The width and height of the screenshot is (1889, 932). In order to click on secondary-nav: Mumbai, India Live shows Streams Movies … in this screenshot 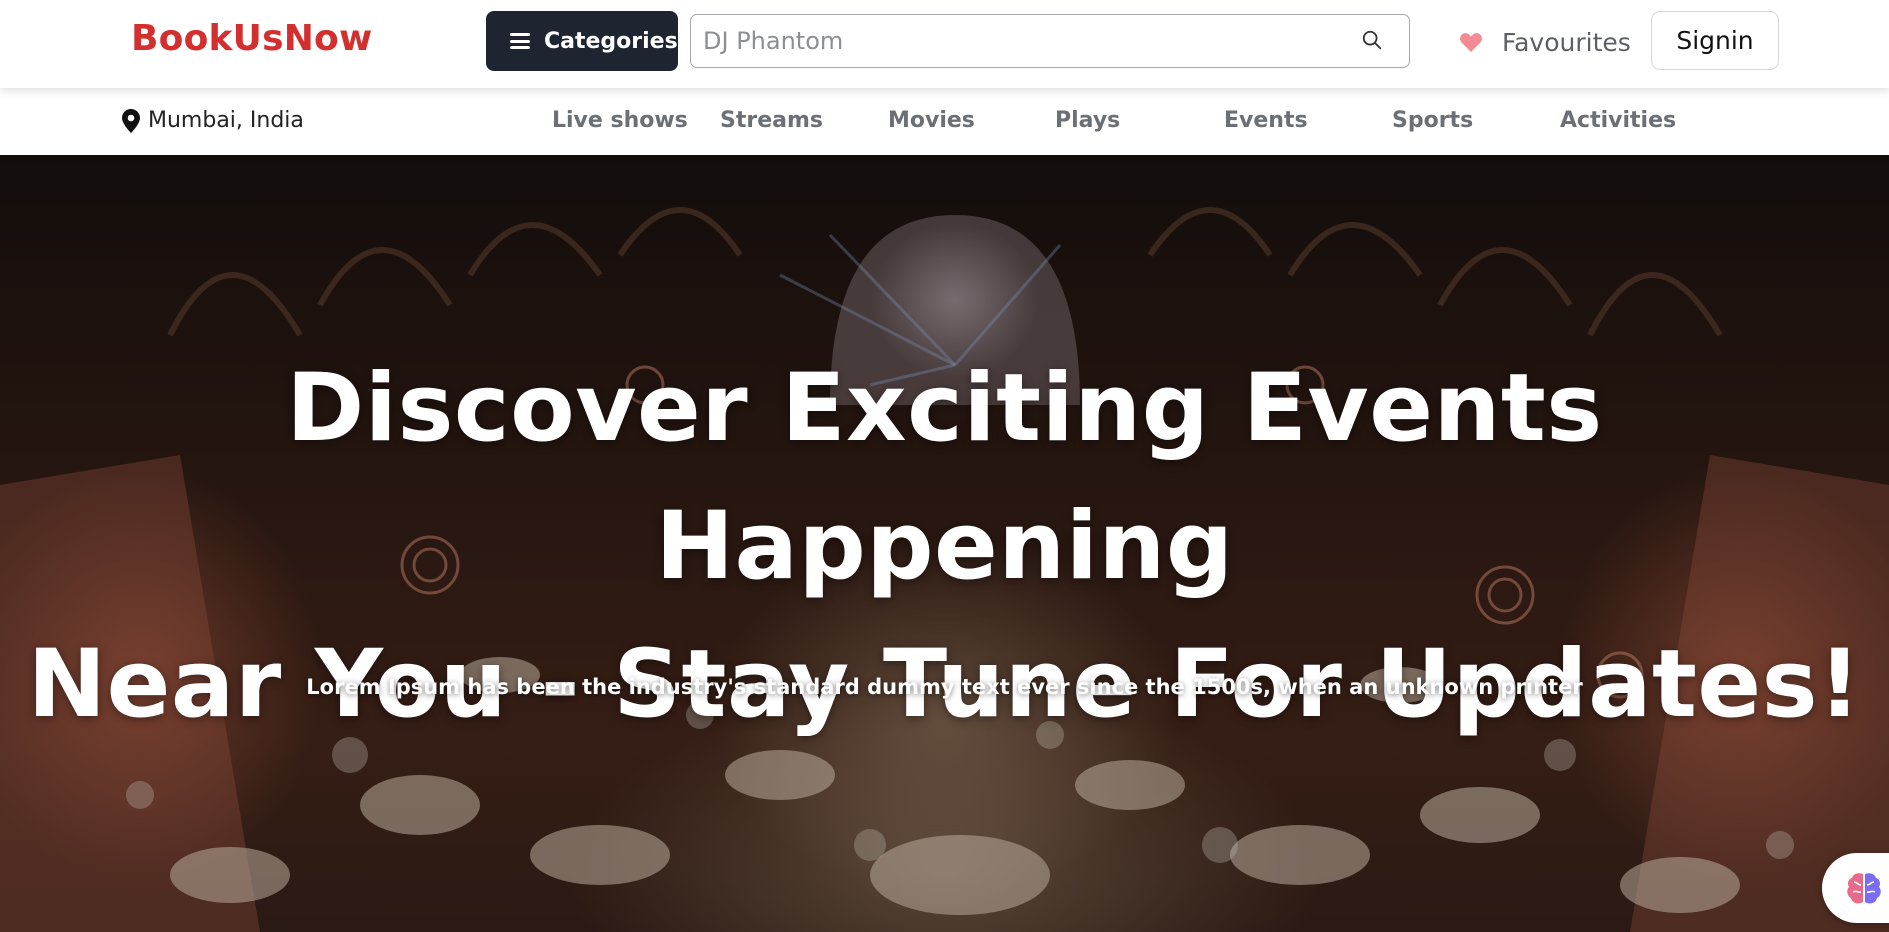, I will do `click(944, 121)`.